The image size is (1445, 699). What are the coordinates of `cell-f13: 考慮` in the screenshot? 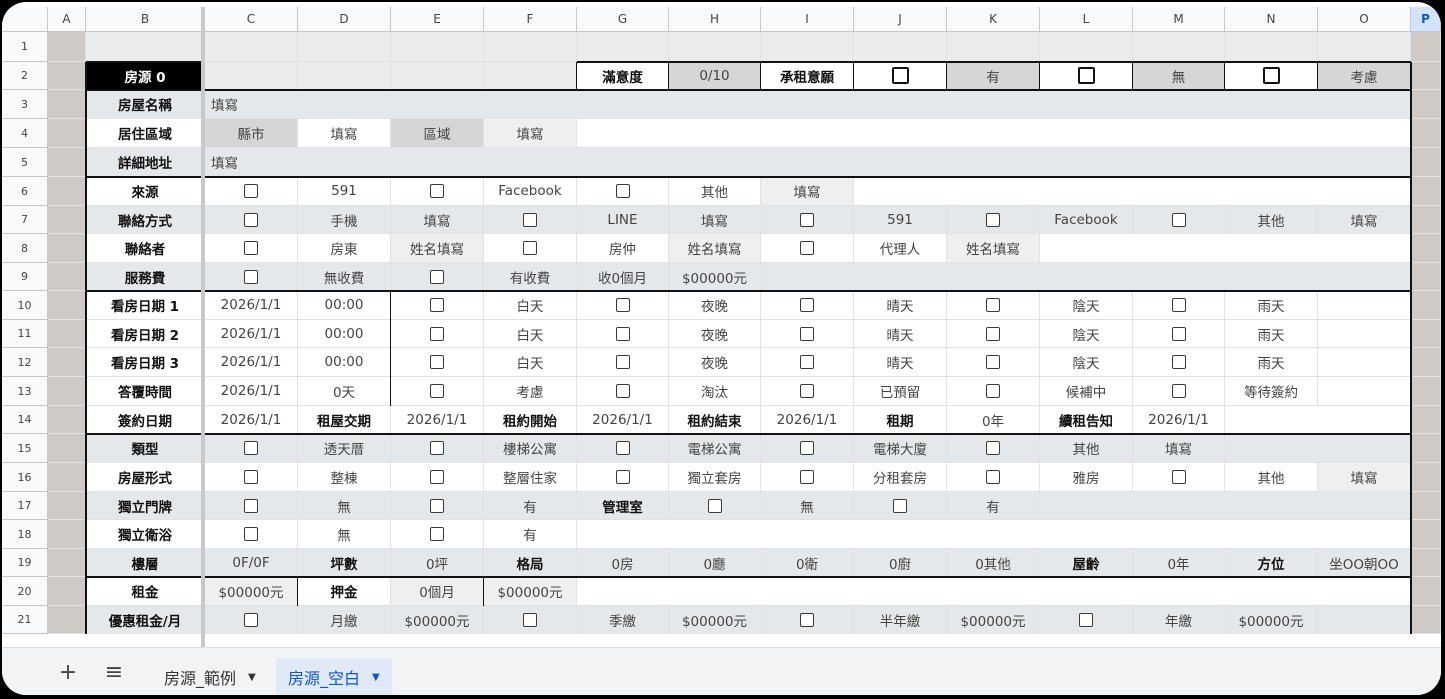 It's located at (530, 391).